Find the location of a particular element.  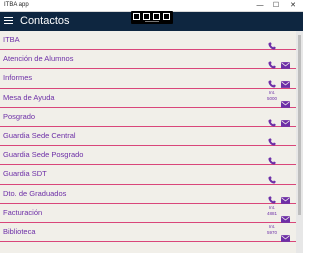

contact-label: Biblioteca is located at coordinates (19, 231).